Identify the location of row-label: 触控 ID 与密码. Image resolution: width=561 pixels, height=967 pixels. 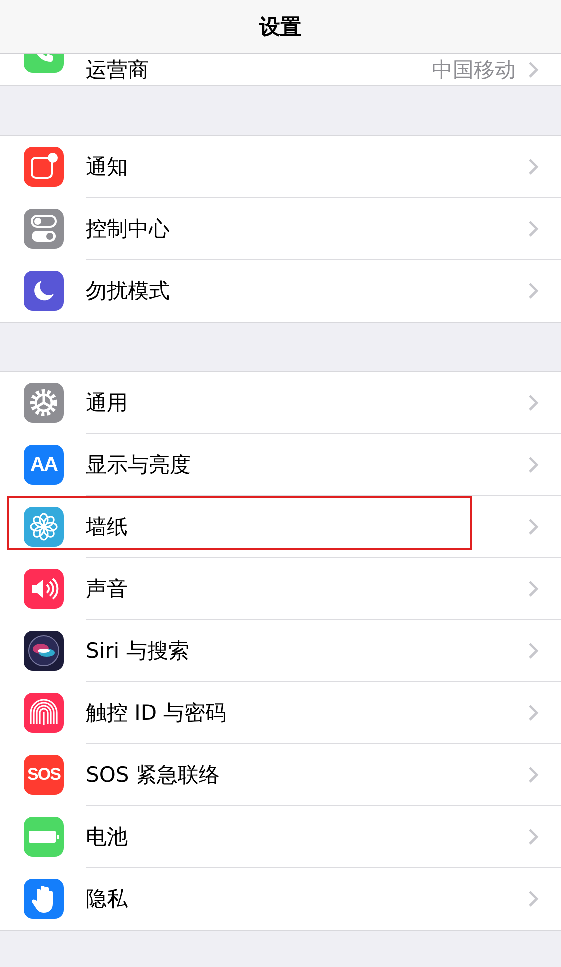
(157, 713).